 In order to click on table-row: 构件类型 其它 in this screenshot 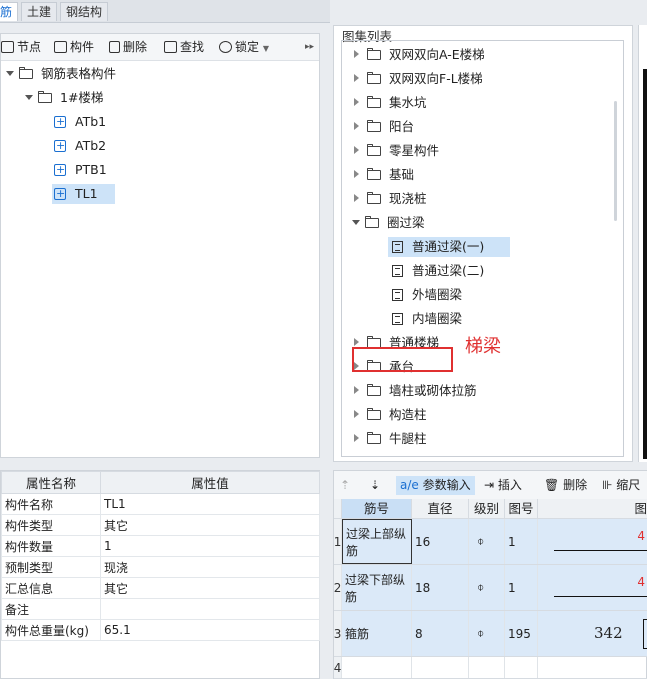, I will do `click(160, 525)`.